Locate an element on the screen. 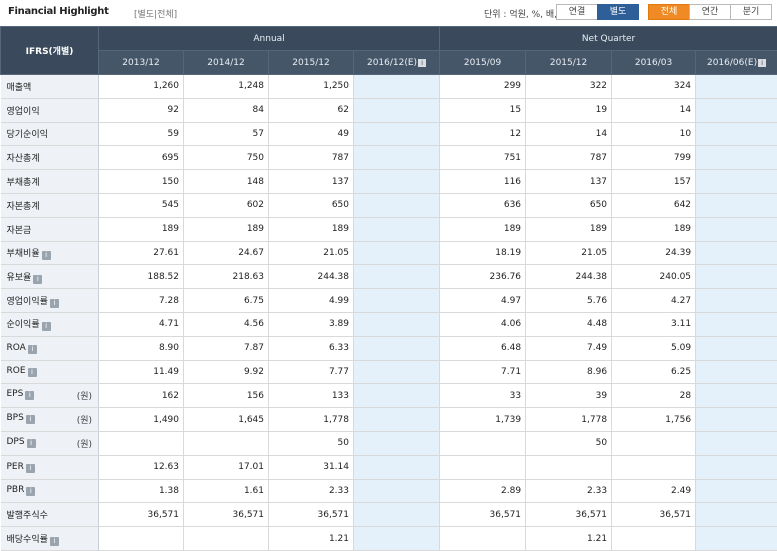 The image size is (777, 551). value-cell: 1,260 is located at coordinates (141, 86).